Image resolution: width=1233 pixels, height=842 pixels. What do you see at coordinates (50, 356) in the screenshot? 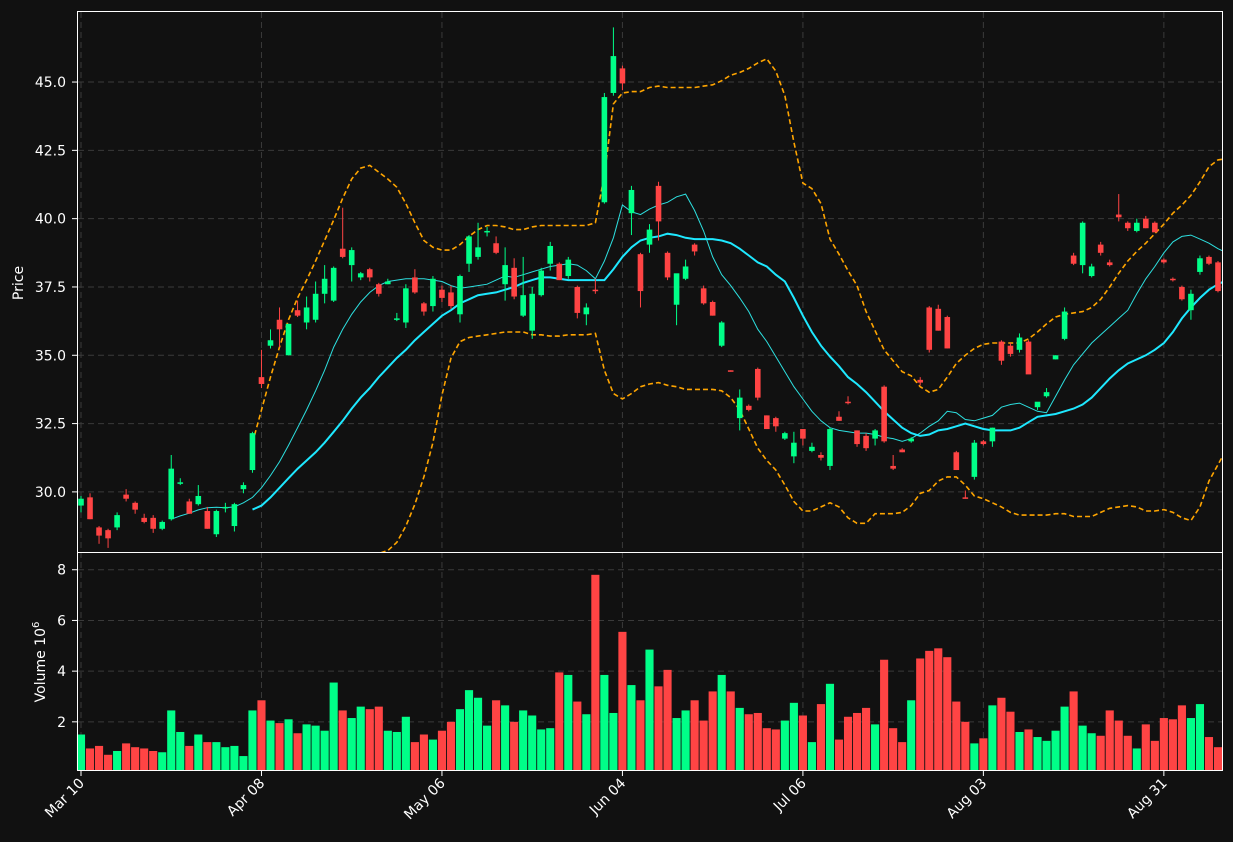
I see `price-tick-label: 35.0` at bounding box center [50, 356].